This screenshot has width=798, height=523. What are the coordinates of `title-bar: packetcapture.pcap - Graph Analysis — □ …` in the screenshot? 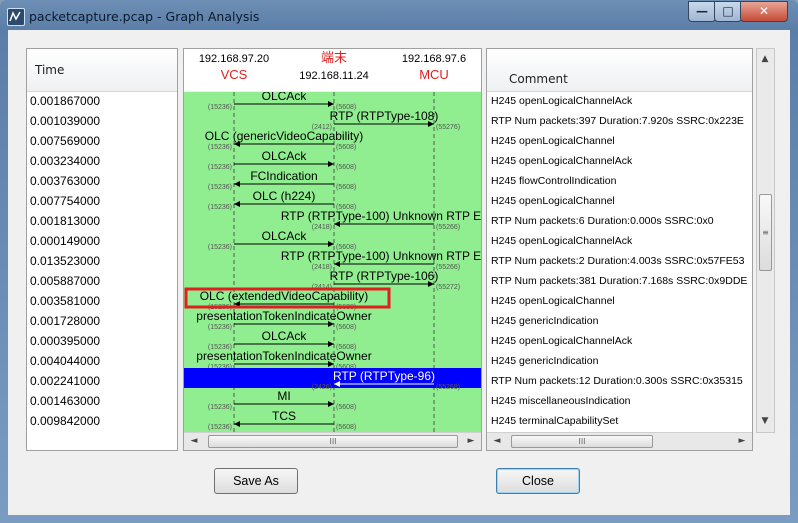 It's located at (399, 15).